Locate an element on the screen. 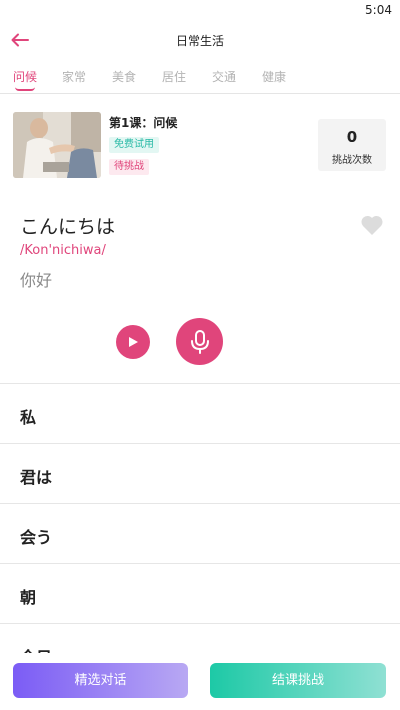 This screenshot has width=400, height=710. play-icon is located at coordinates (133, 342).